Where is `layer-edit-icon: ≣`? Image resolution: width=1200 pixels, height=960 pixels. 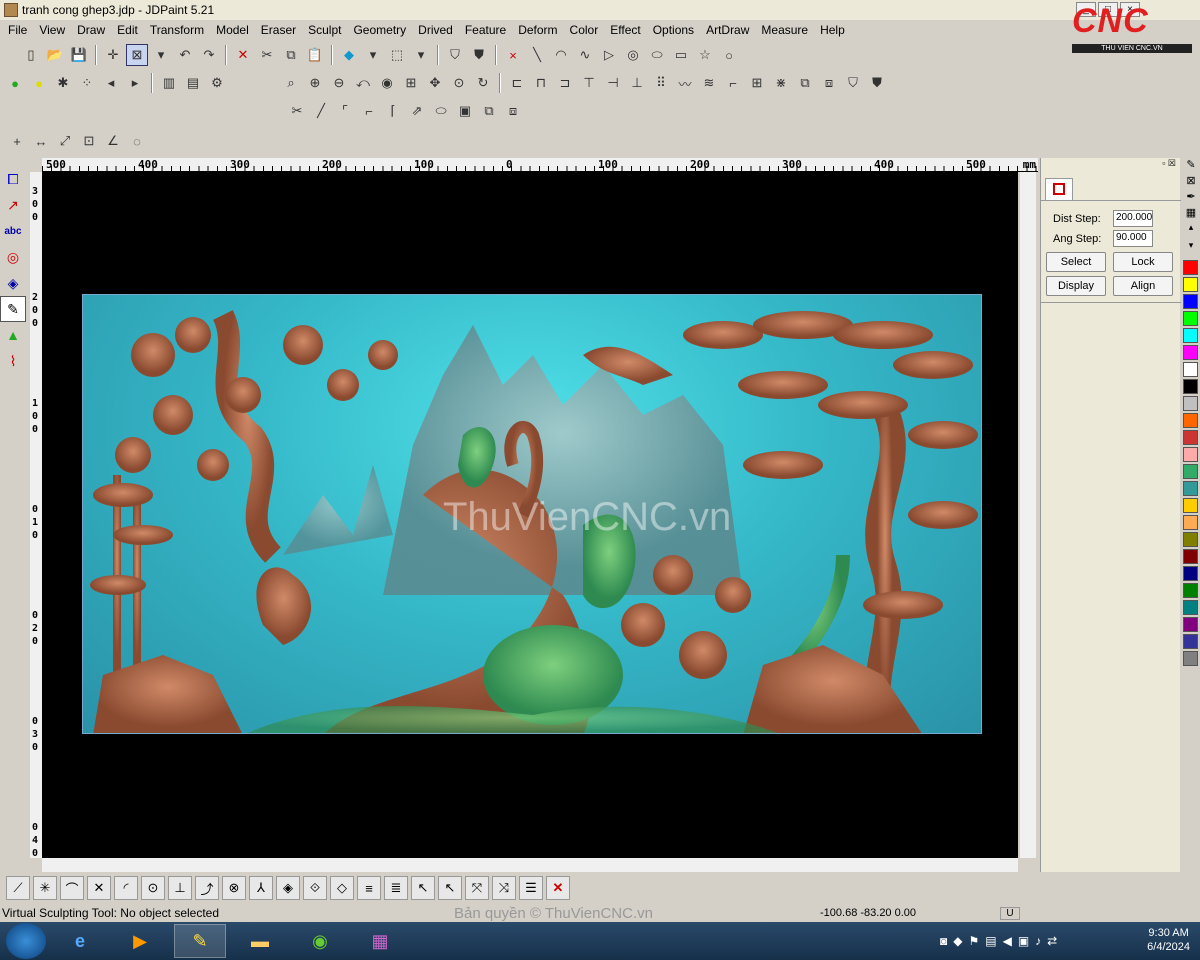 layer-edit-icon: ≣ is located at coordinates (396, 888).